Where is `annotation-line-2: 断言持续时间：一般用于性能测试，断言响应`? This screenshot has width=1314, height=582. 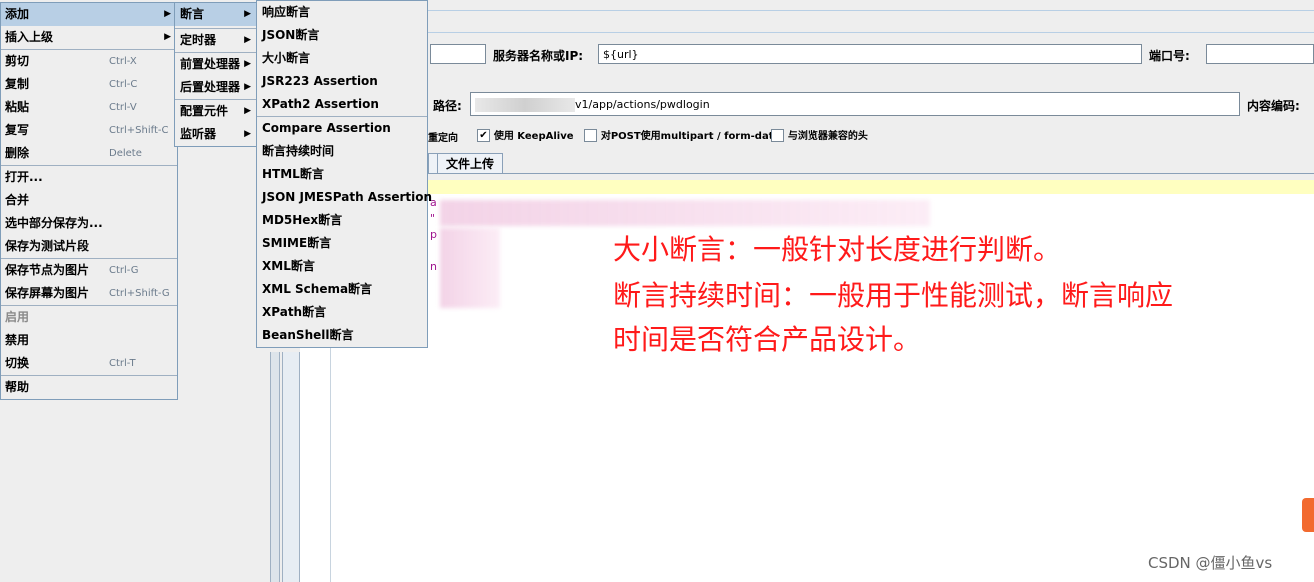 annotation-line-2: 断言持续时间：一般用于性能测试，断言响应 is located at coordinates (893, 295).